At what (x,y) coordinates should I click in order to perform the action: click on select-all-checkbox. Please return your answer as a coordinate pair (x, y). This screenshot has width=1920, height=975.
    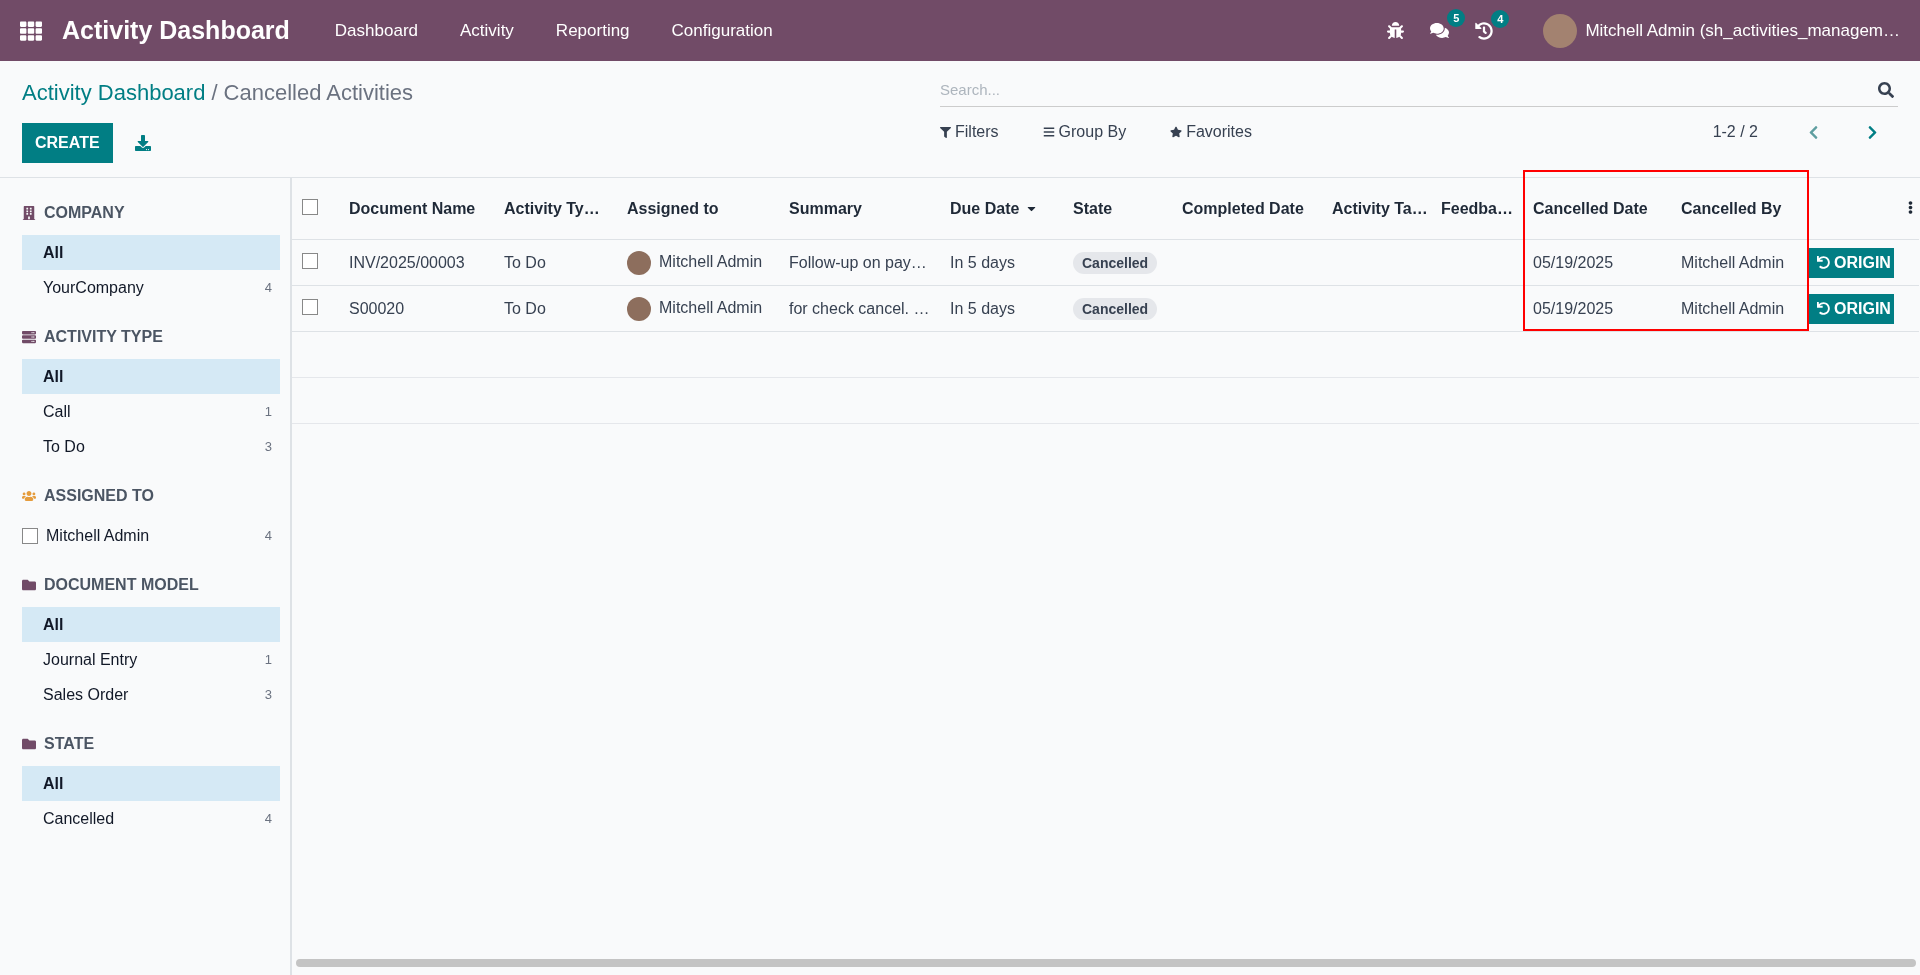
    Looking at the image, I should click on (310, 206).